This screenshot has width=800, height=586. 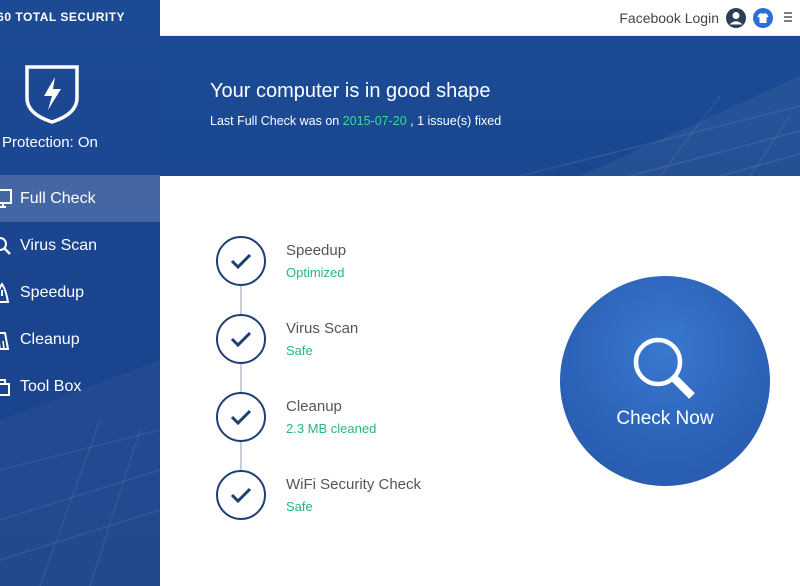 I want to click on banner-background-pattern, so click(x=659, y=126).